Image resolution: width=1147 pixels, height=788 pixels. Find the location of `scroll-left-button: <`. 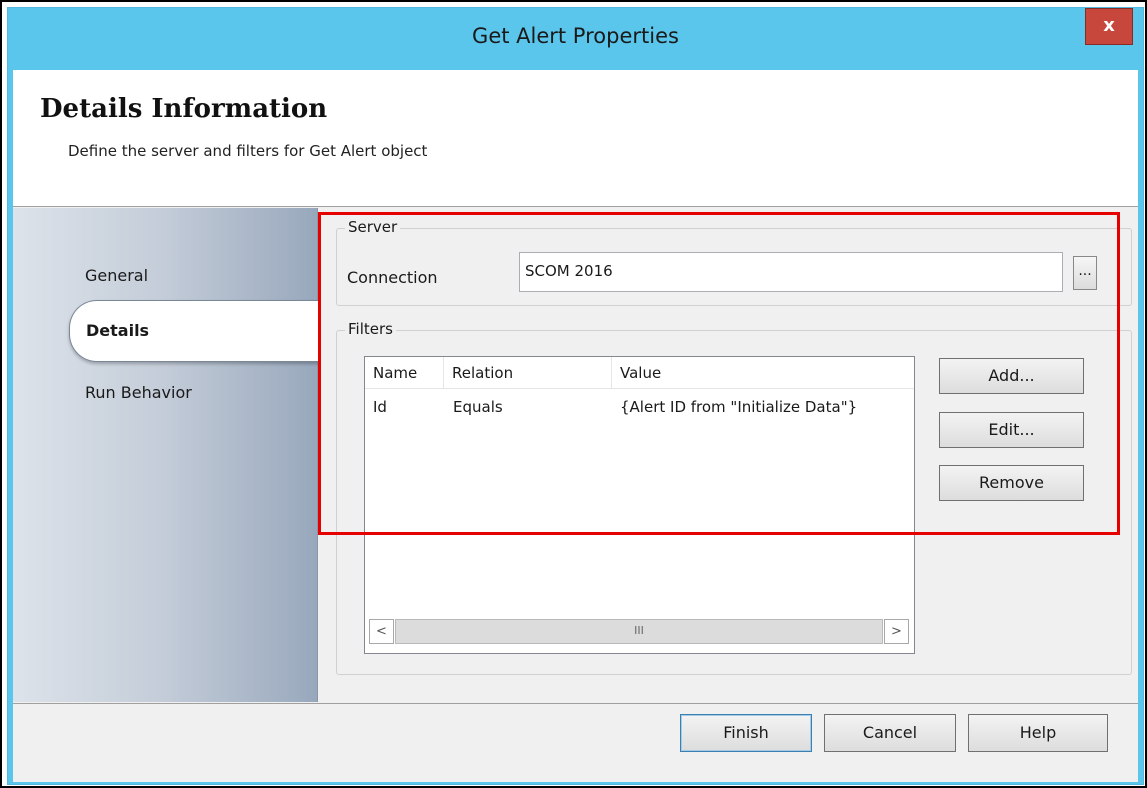

scroll-left-button: < is located at coordinates (381, 631).